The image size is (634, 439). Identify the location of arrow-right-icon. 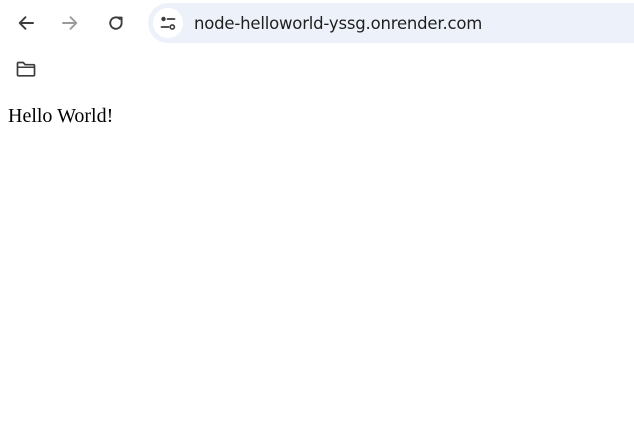
(70, 23).